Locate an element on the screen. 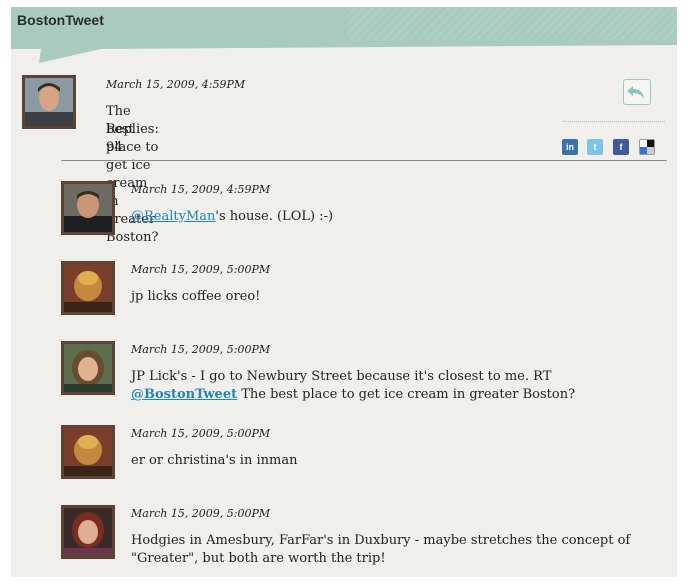 The image size is (689, 583). mention-link: @RealtyMan is located at coordinates (173, 216).